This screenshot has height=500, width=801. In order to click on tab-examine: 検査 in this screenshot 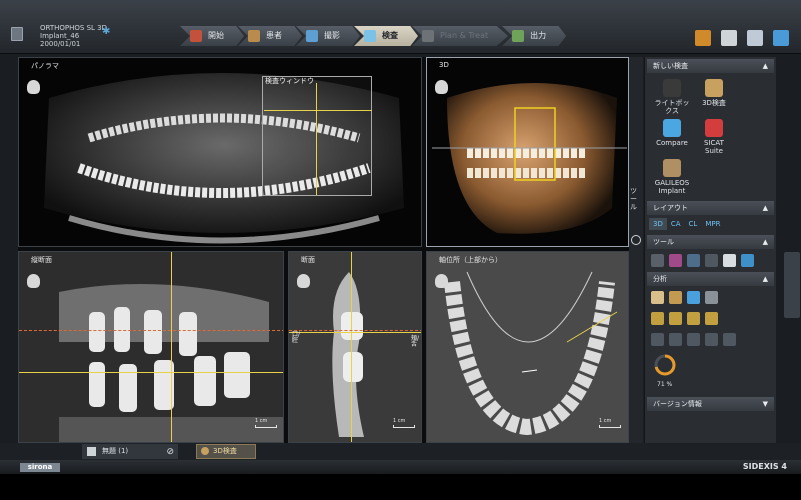, I will do `click(386, 36)`.